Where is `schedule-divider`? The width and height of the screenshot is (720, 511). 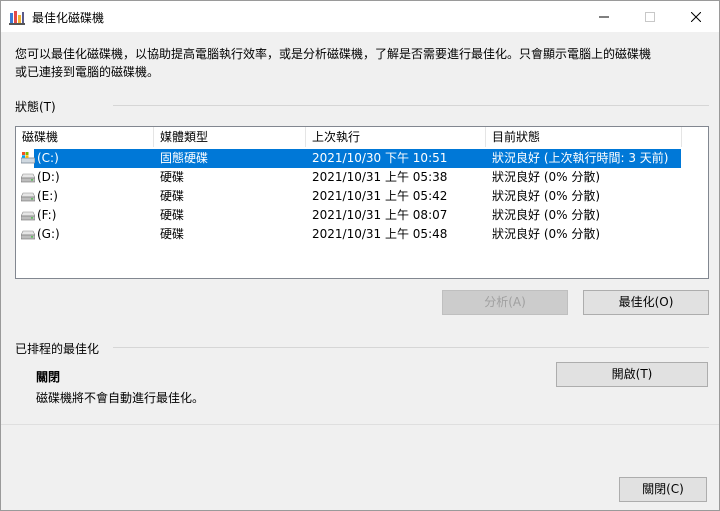
schedule-divider is located at coordinates (411, 347).